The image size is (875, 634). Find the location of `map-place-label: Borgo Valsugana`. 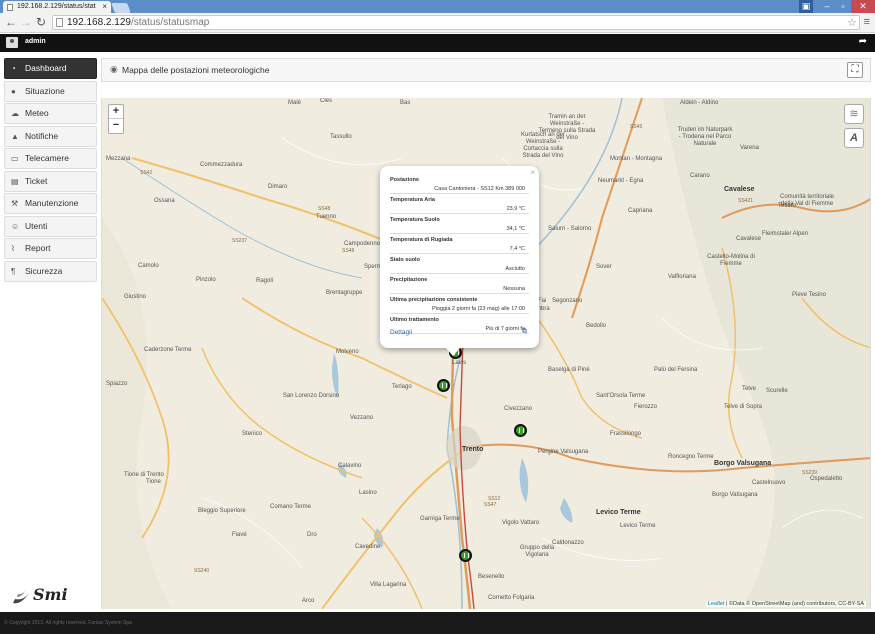

map-place-label: Borgo Valsugana is located at coordinates (735, 495).